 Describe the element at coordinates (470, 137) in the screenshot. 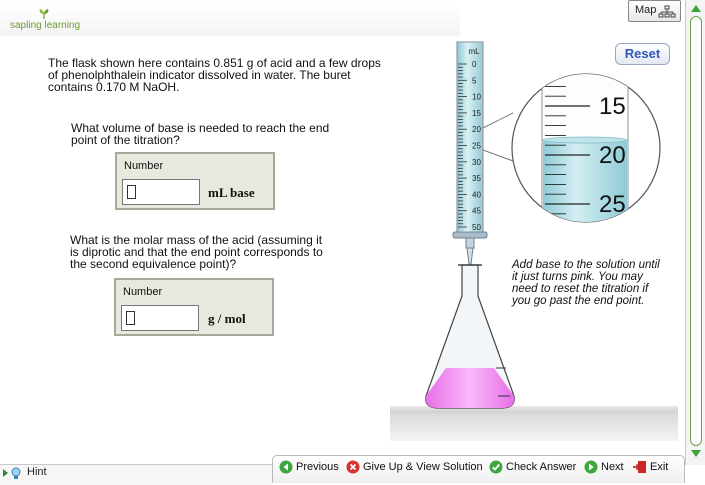

I see `buret-liquid` at that location.